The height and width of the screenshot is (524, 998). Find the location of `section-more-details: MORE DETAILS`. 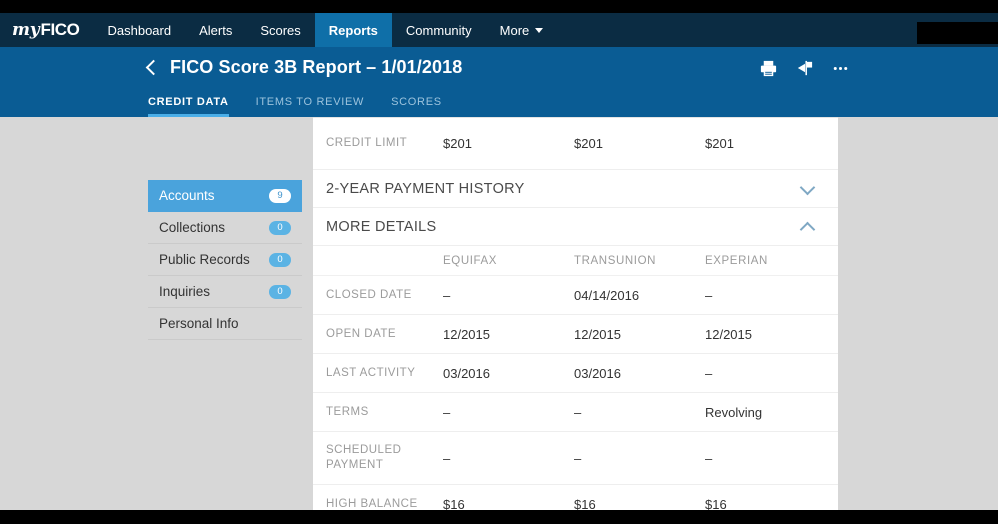

section-more-details: MORE DETAILS is located at coordinates (575, 227).